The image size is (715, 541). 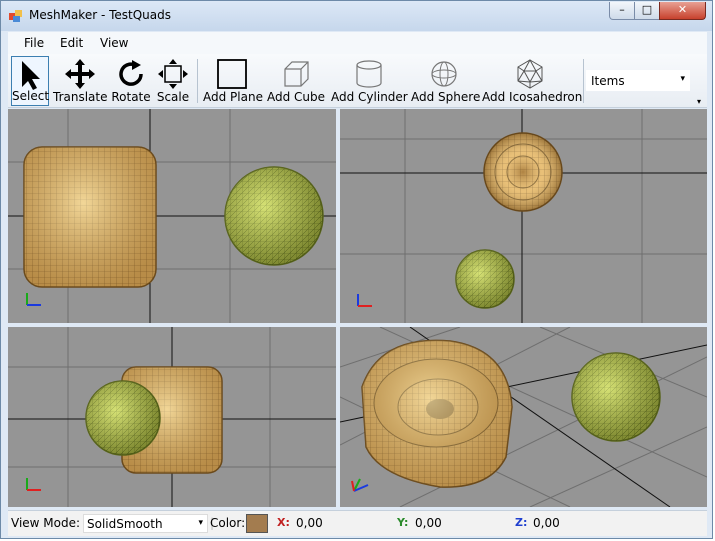 I want to click on sphere-icon, so click(x=444, y=74).